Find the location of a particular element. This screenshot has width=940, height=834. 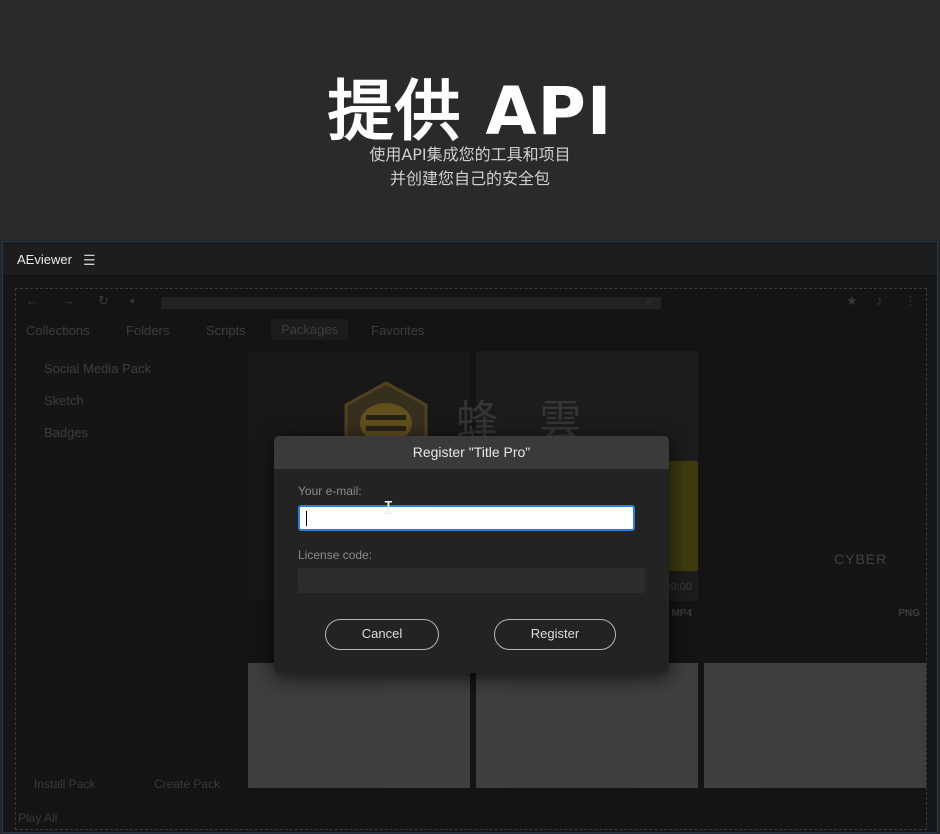

tab-packages: Packages is located at coordinates (310, 329).